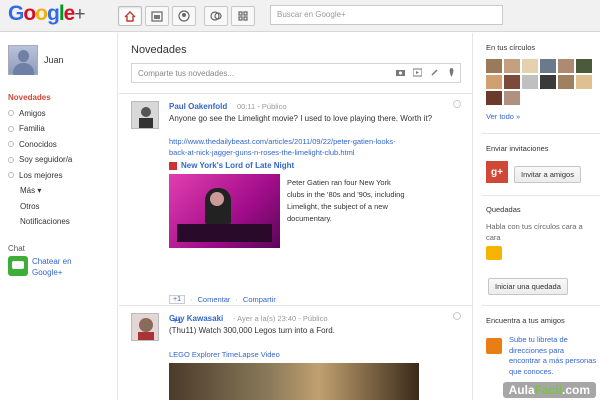 The height and width of the screenshot is (400, 600). I want to click on camera-icon, so click(400, 72).